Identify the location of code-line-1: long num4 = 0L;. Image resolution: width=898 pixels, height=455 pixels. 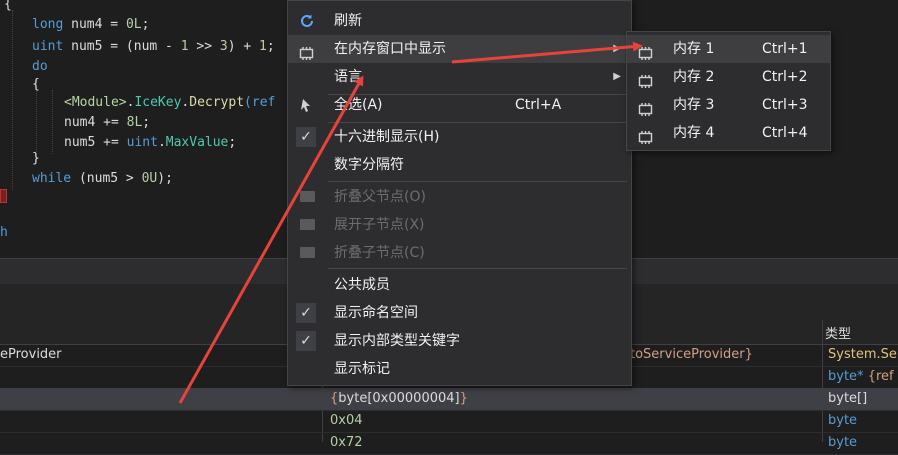
(91, 24).